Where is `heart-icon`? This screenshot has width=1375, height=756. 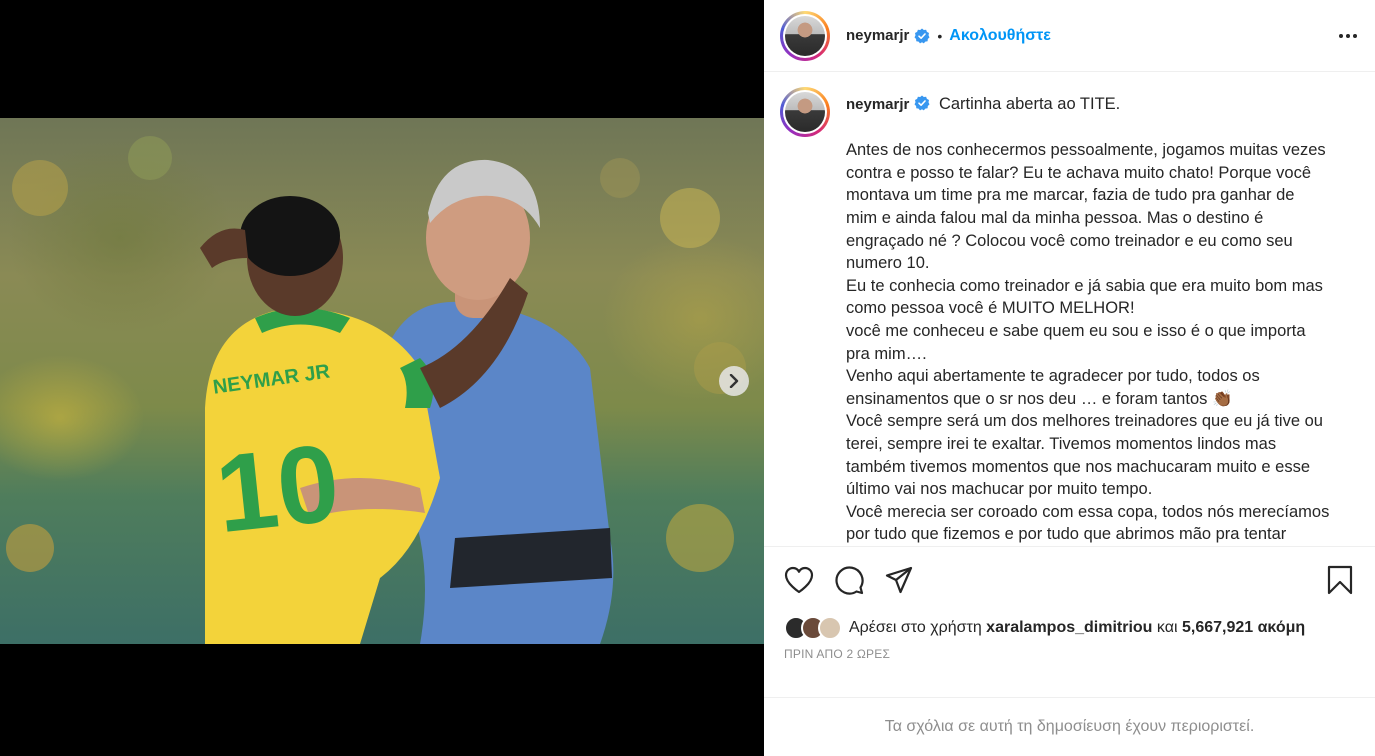 heart-icon is located at coordinates (799, 580).